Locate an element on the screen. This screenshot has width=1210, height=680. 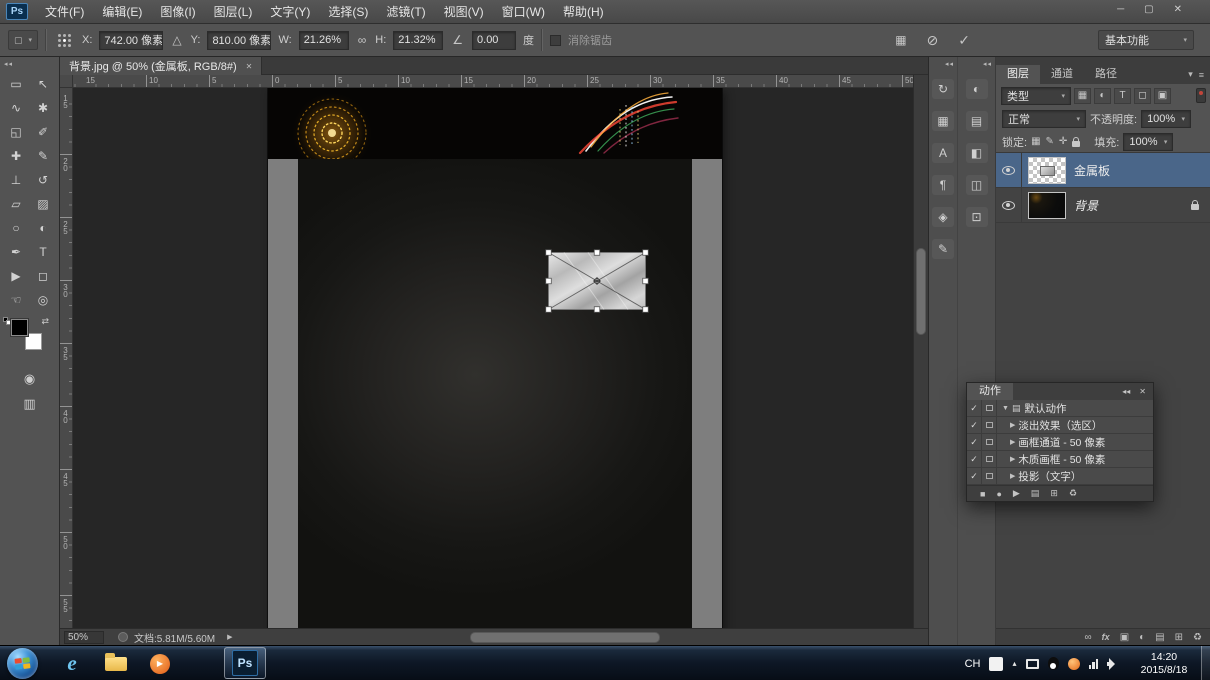
layer-row-background: 背景 is located at coordinates (1103, 205).